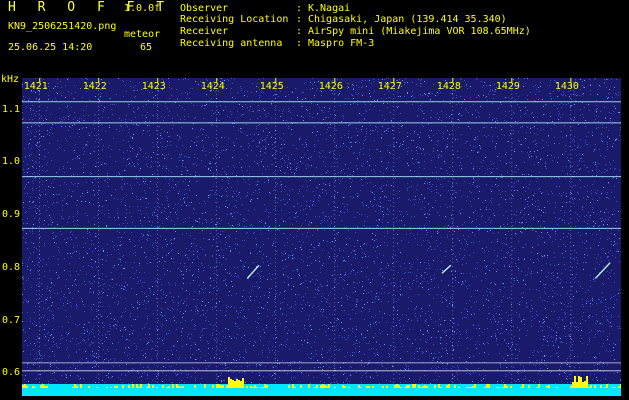  I want to click on meteor-count-value: 65, so click(146, 47).